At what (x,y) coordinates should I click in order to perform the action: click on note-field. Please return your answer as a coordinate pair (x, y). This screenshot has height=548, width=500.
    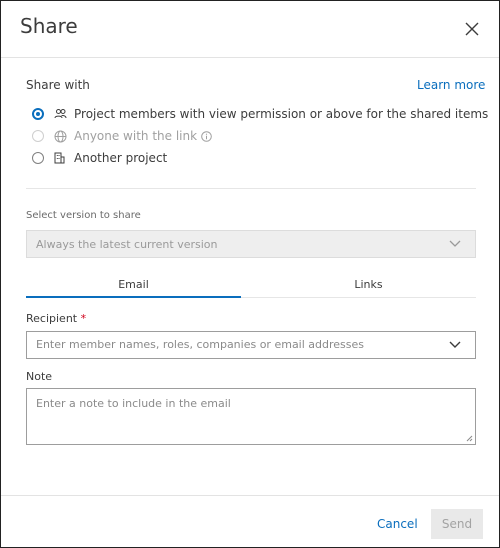
    Looking at the image, I should click on (251, 416).